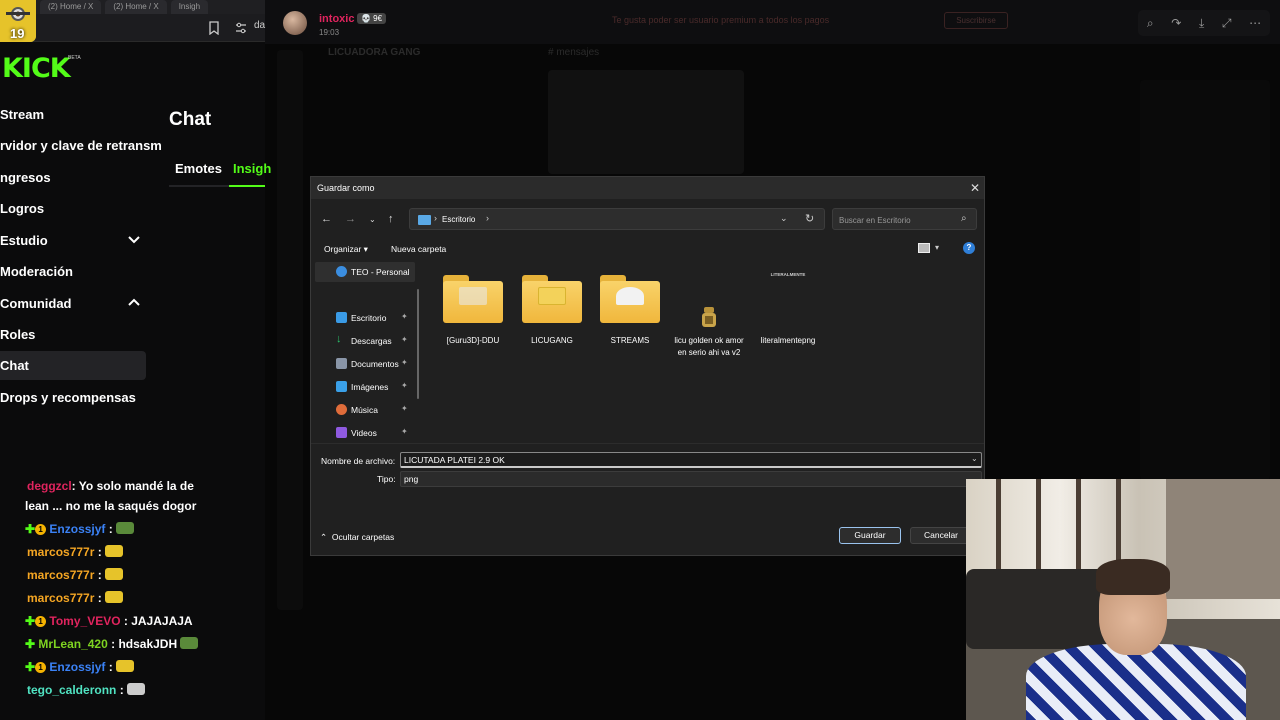 The height and width of the screenshot is (720, 1280). What do you see at coordinates (68, 397) in the screenshot?
I see `nav-item-drops: Drops y recompensas` at bounding box center [68, 397].